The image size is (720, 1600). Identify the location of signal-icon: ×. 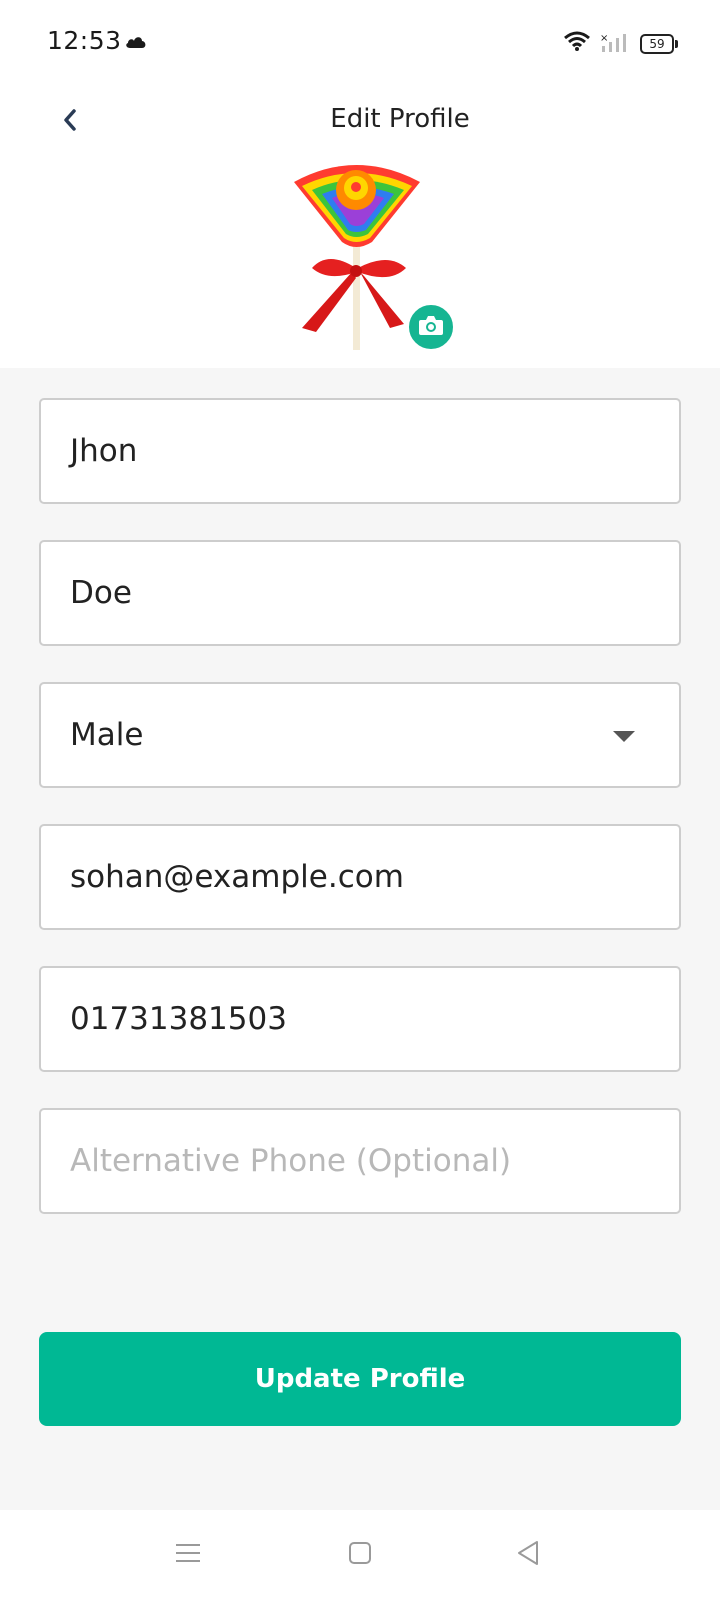
(614, 45).